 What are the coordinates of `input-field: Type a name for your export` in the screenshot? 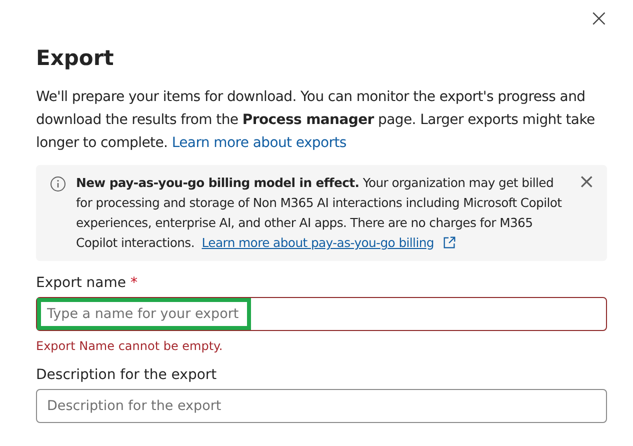 It's located at (321, 314).